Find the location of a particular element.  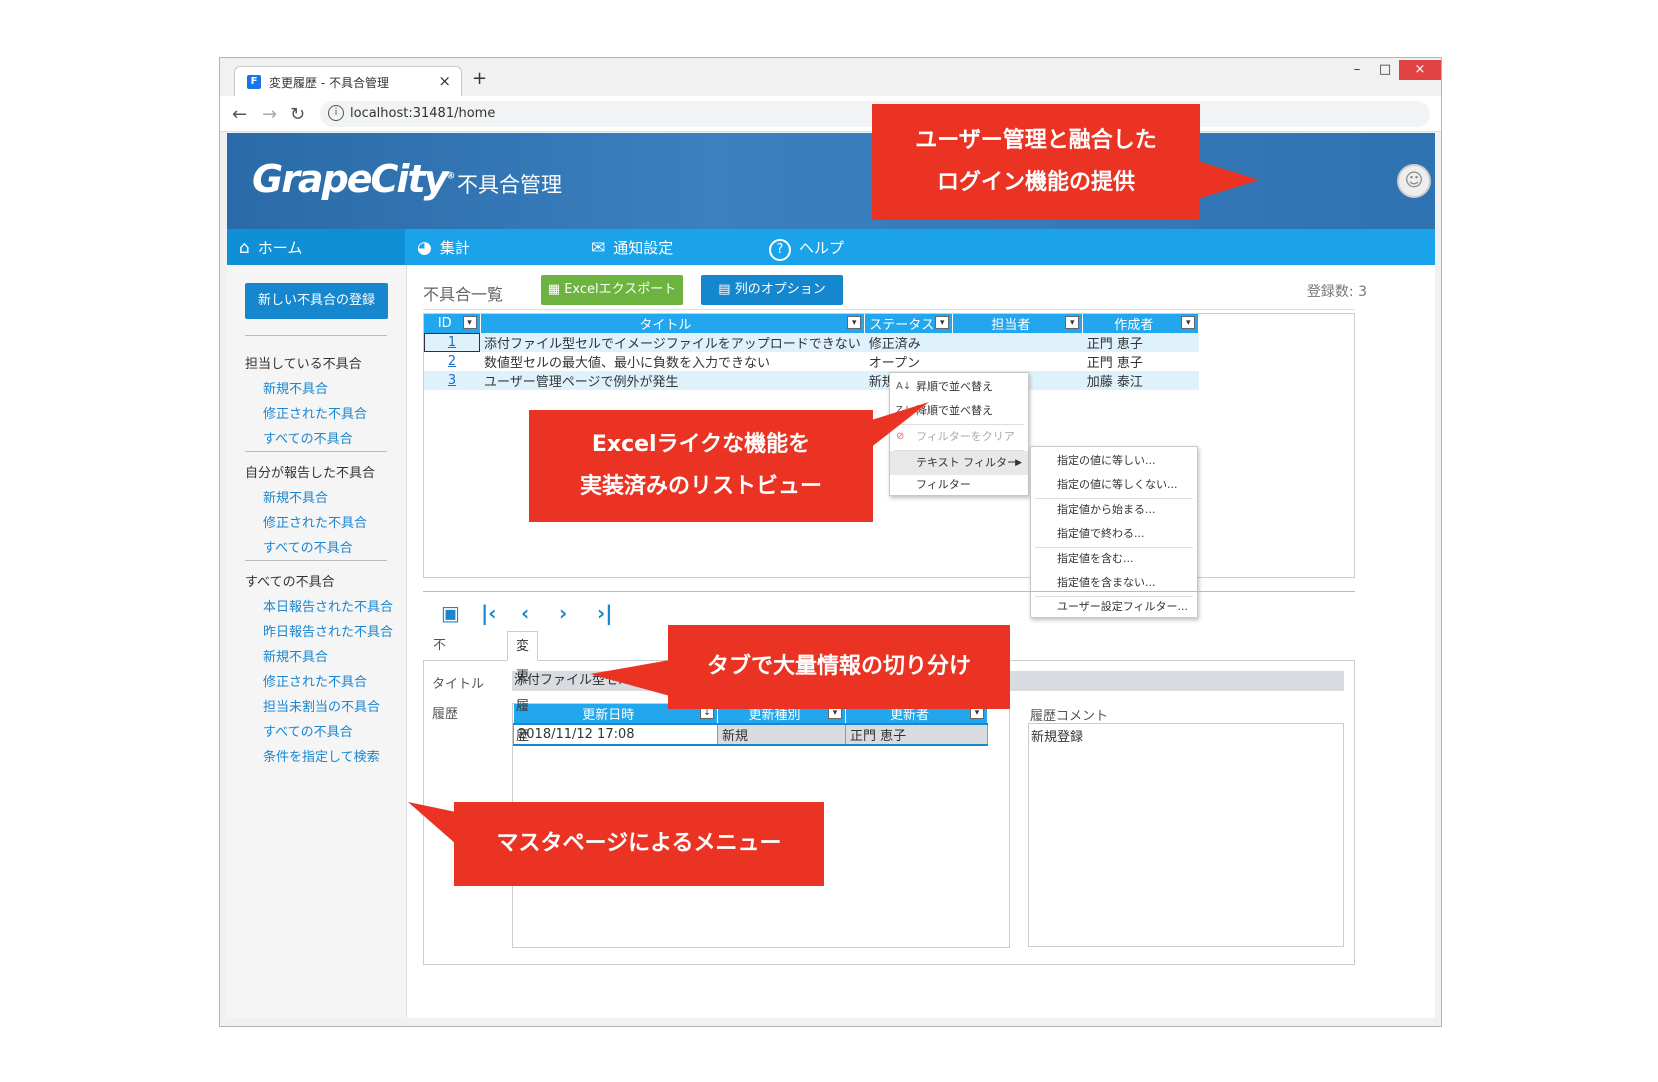

last-record-icon: ›| is located at coordinates (605, 613).